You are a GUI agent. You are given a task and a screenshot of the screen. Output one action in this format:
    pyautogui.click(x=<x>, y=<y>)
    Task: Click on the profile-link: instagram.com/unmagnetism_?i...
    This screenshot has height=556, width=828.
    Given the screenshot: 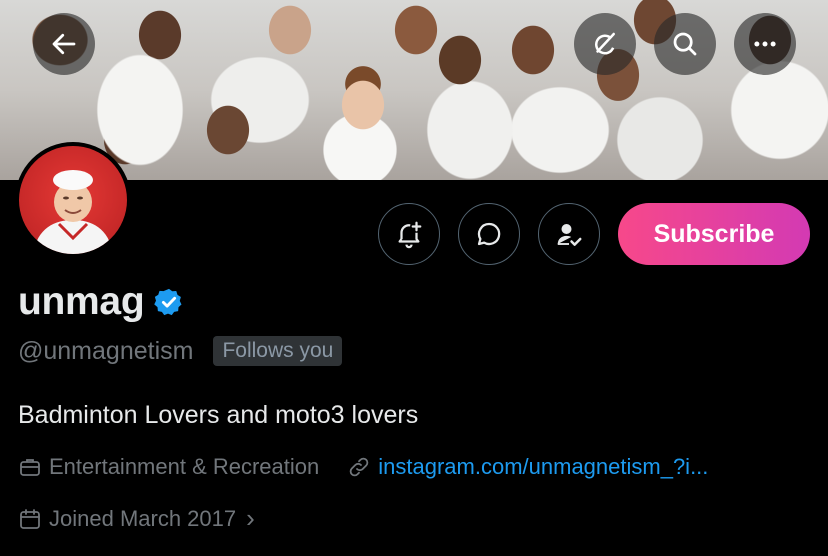 What is the action you would take?
    pyautogui.click(x=543, y=467)
    